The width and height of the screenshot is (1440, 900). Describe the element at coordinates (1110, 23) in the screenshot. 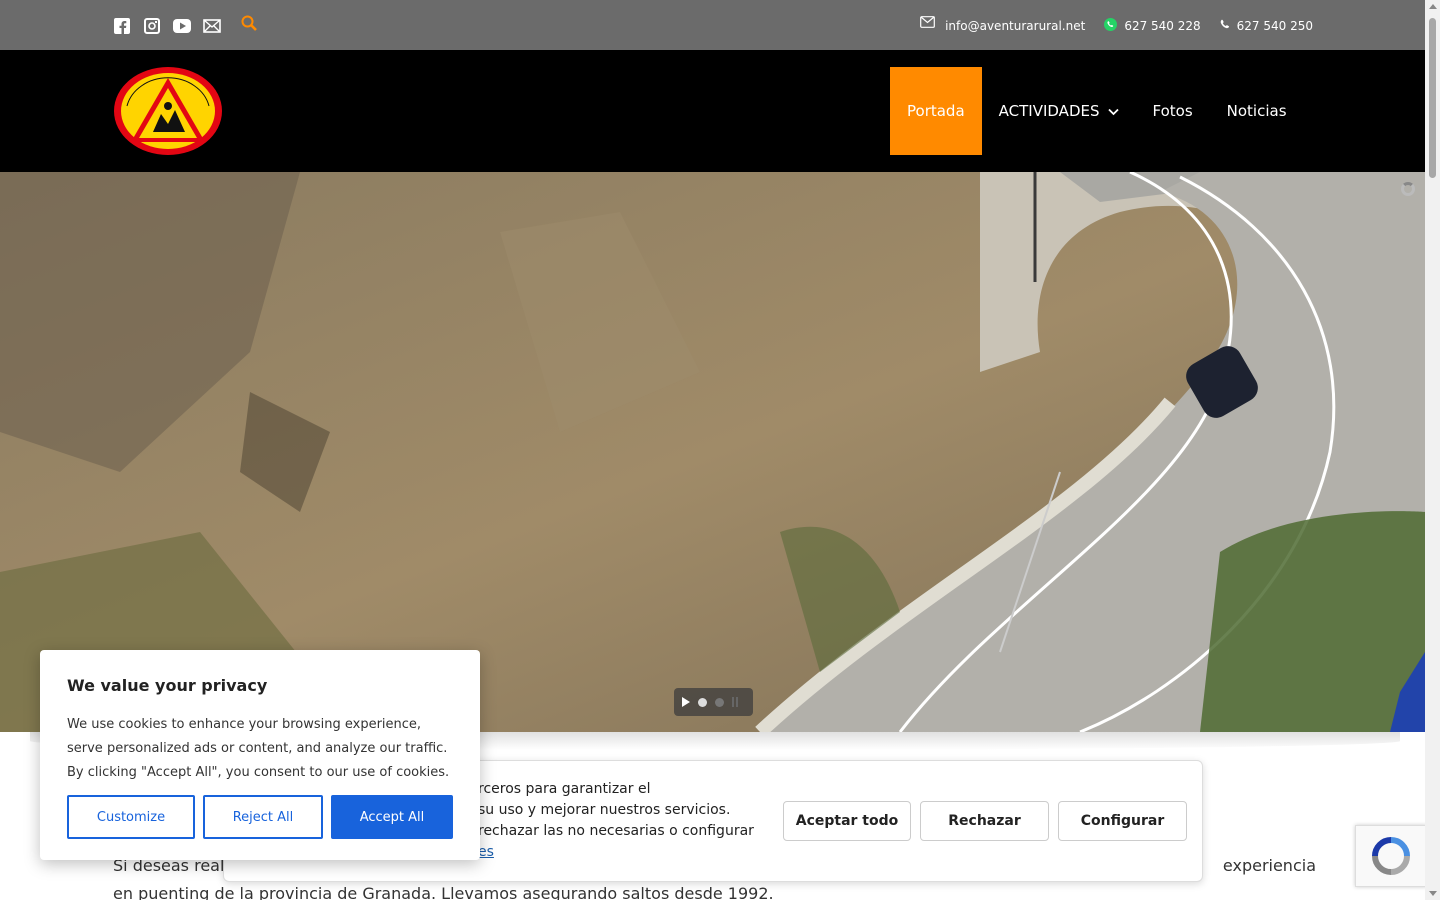

I see `whatsapp-icon` at that location.